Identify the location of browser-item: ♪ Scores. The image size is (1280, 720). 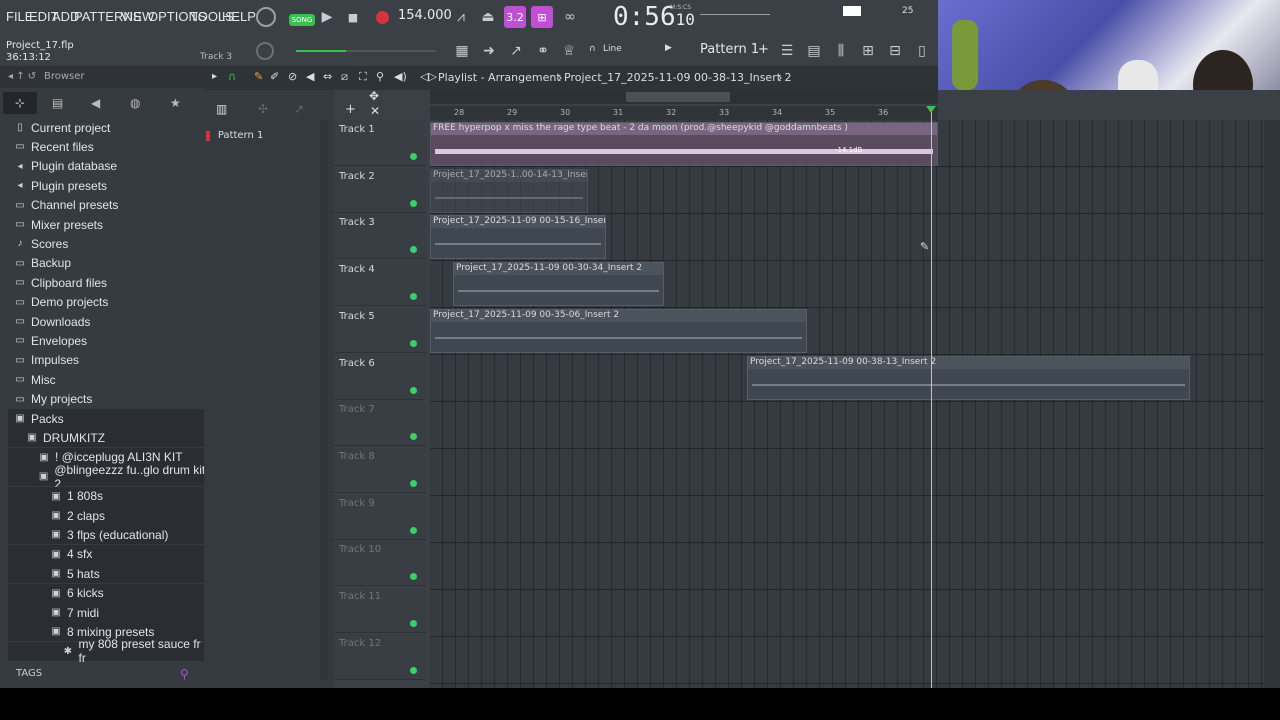
(106, 243).